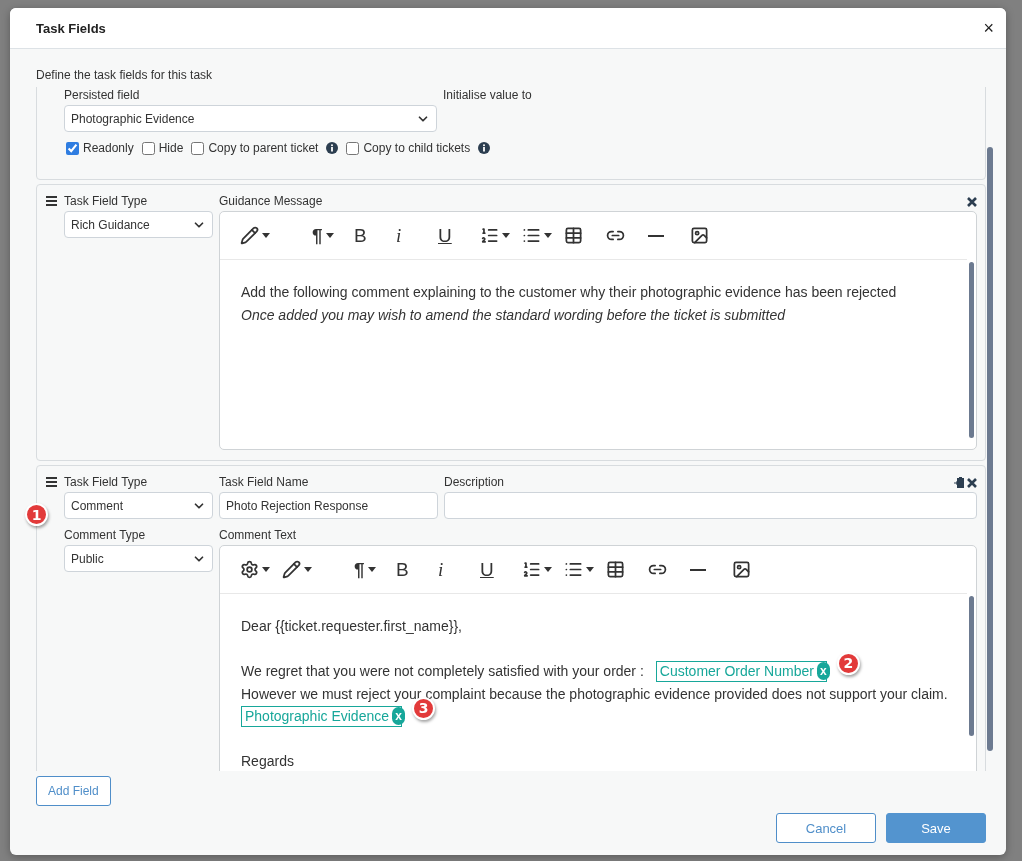  I want to click on field-label: Description, so click(474, 482).